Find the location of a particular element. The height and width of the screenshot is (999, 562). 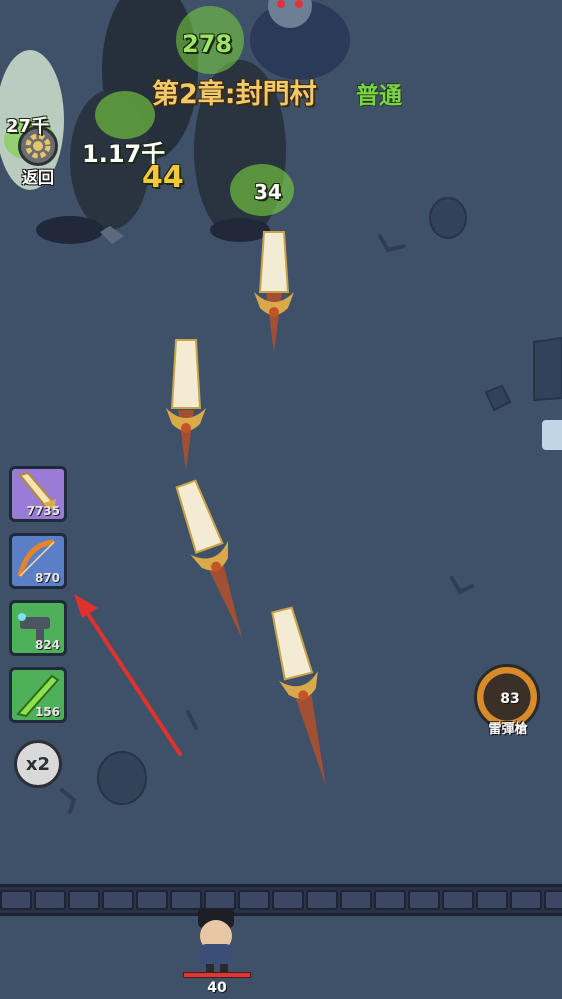

weapon-count: 824 is located at coordinates (47, 645).